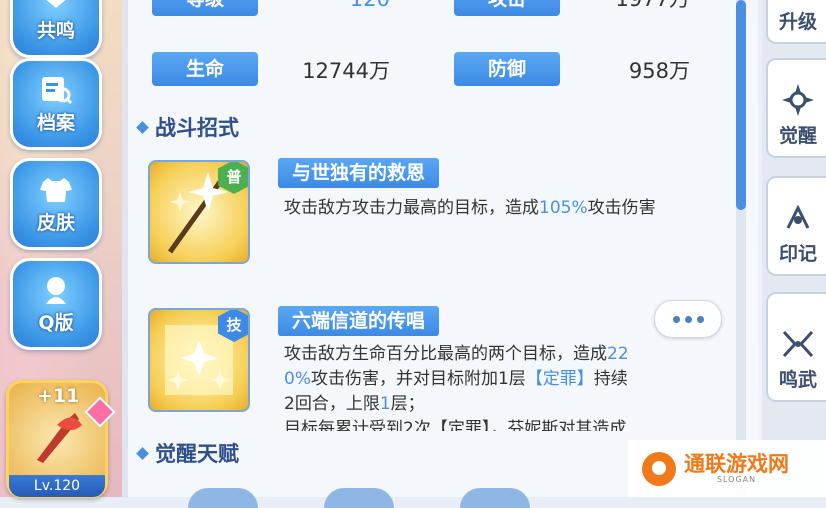 This screenshot has height=508, width=826. Describe the element at coordinates (332, 404) in the screenshot. I see `skill-2-line-3a: 2回合，上限` at that location.